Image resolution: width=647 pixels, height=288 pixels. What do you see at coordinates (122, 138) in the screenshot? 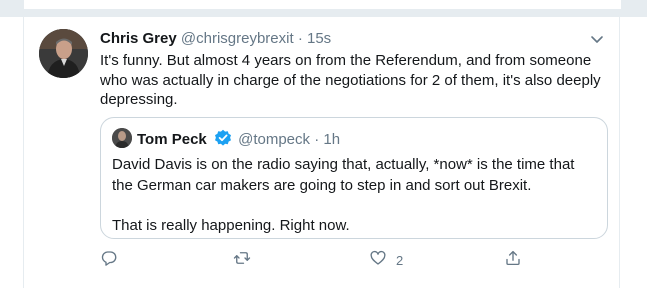
I see `quoted-avatar` at bounding box center [122, 138].